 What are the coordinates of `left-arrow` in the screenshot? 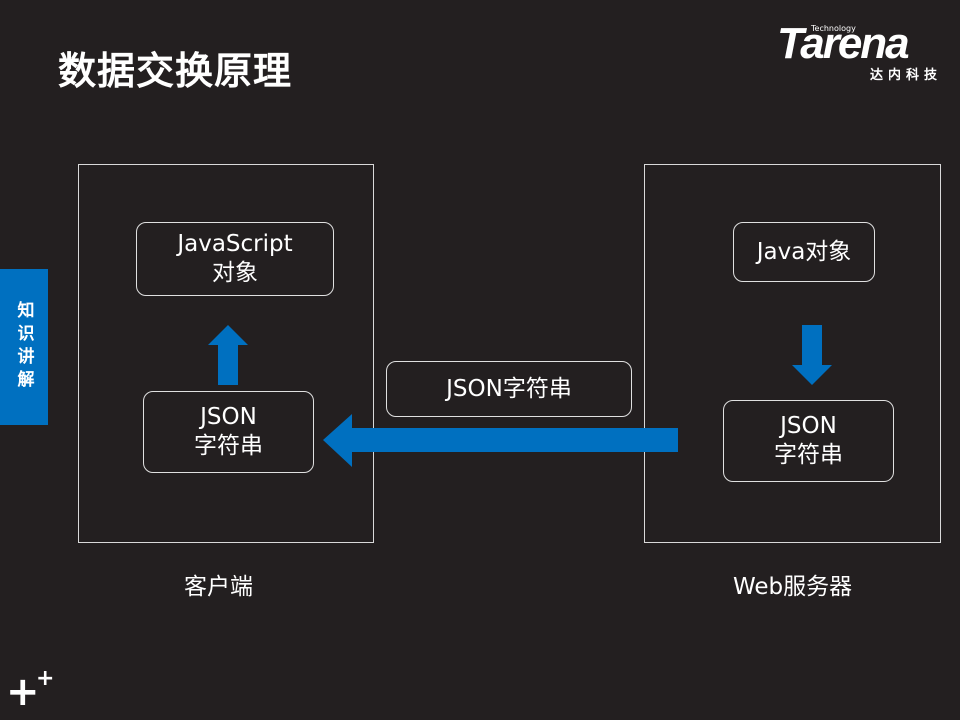 It's located at (500, 440).